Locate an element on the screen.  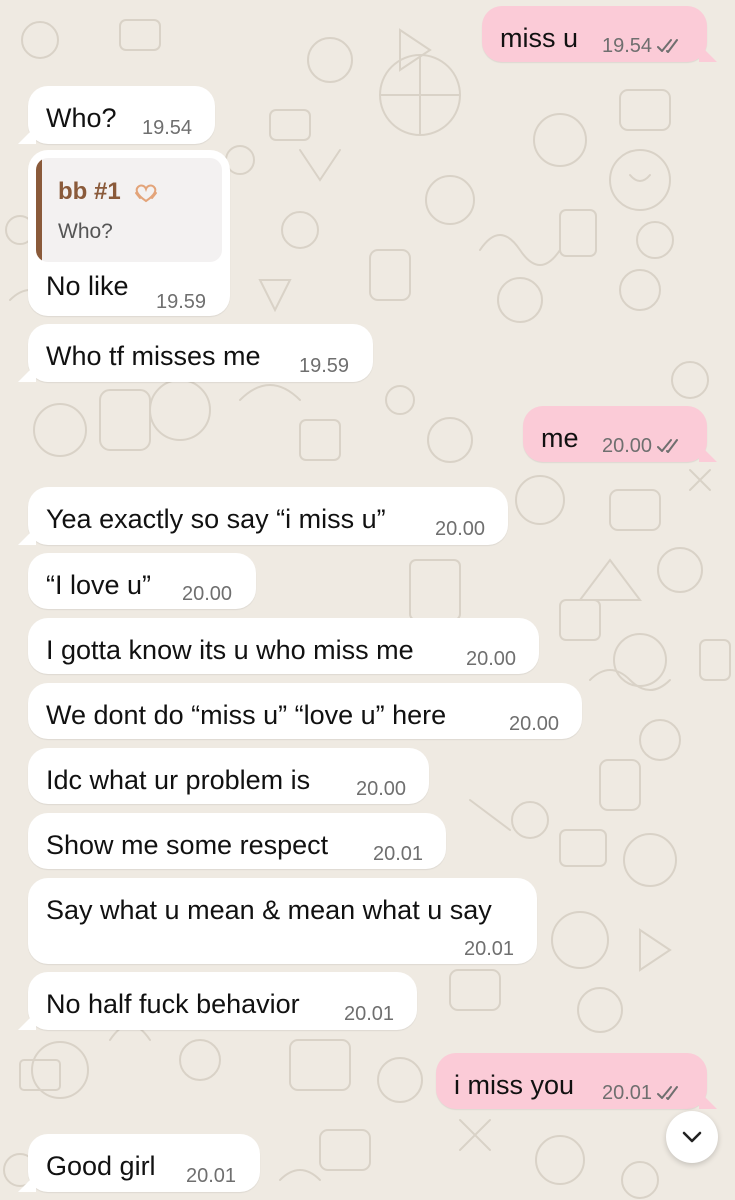
message-text: i miss you is located at coordinates (514, 1085).